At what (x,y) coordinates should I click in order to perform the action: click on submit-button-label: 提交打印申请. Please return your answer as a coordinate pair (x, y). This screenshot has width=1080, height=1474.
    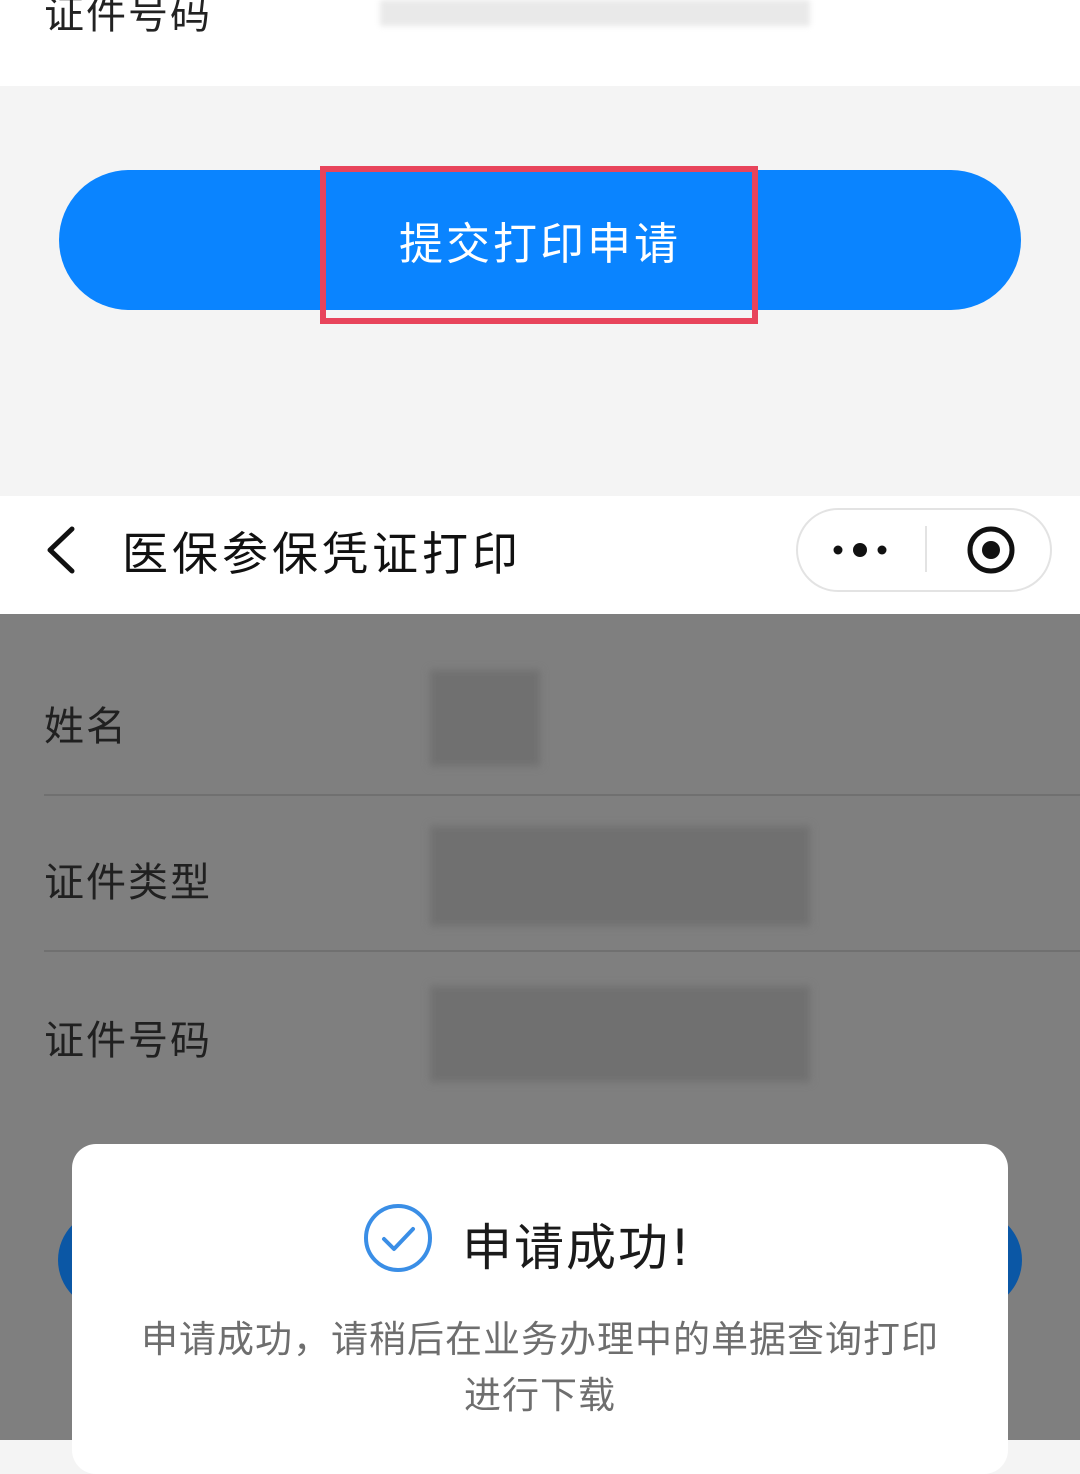
    Looking at the image, I should click on (540, 244).